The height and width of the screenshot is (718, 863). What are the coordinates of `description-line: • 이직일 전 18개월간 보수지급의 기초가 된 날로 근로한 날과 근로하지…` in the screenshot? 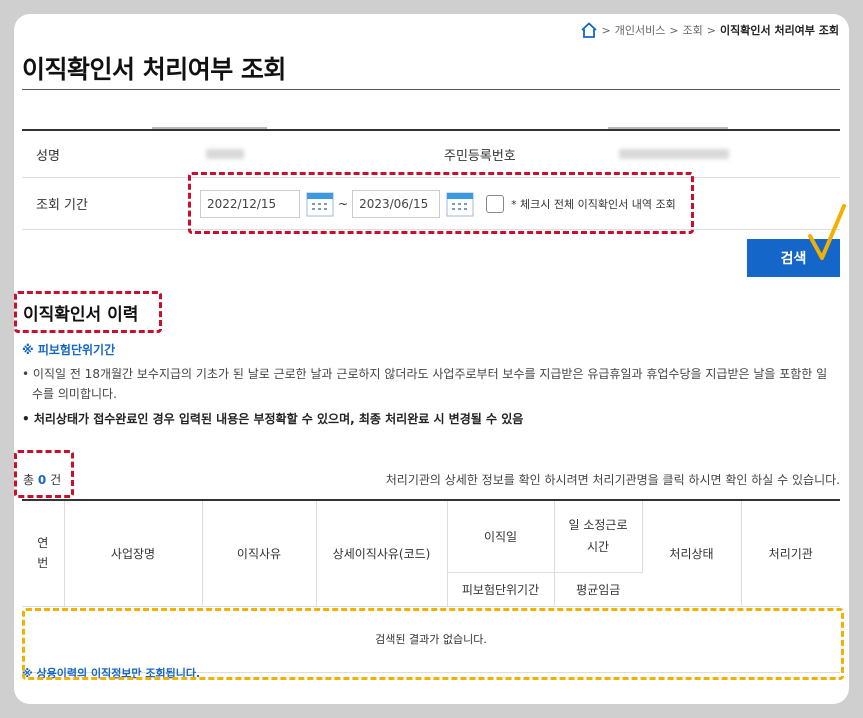 It's located at (425, 384).